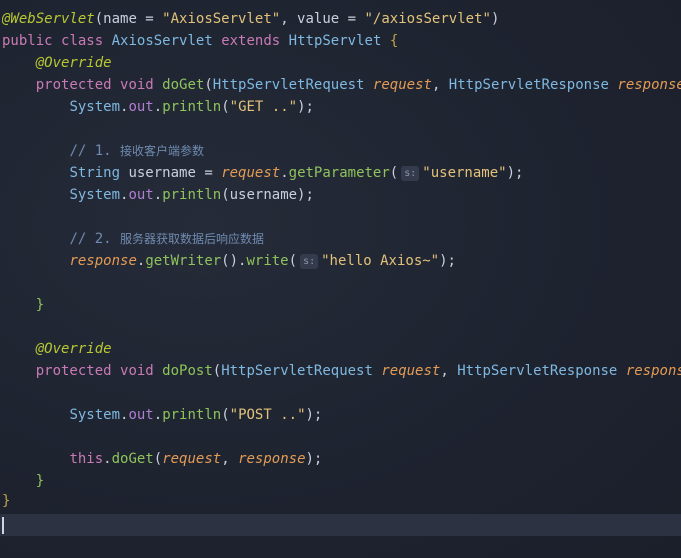 The image size is (681, 558). I want to click on string-literal: "hello Axios~", so click(380, 261).